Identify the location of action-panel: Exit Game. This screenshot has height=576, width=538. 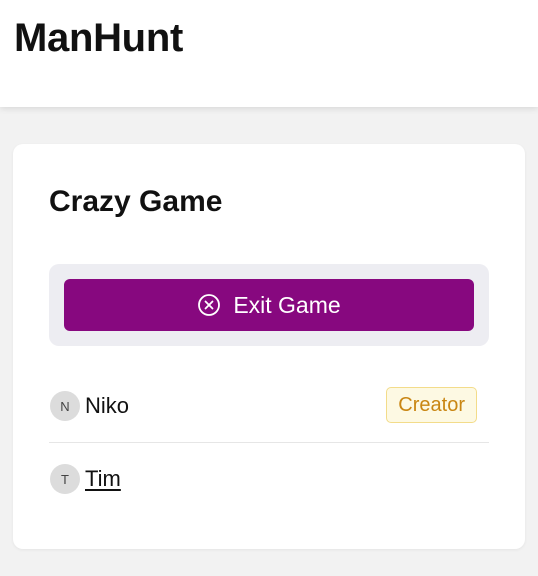
(269, 305).